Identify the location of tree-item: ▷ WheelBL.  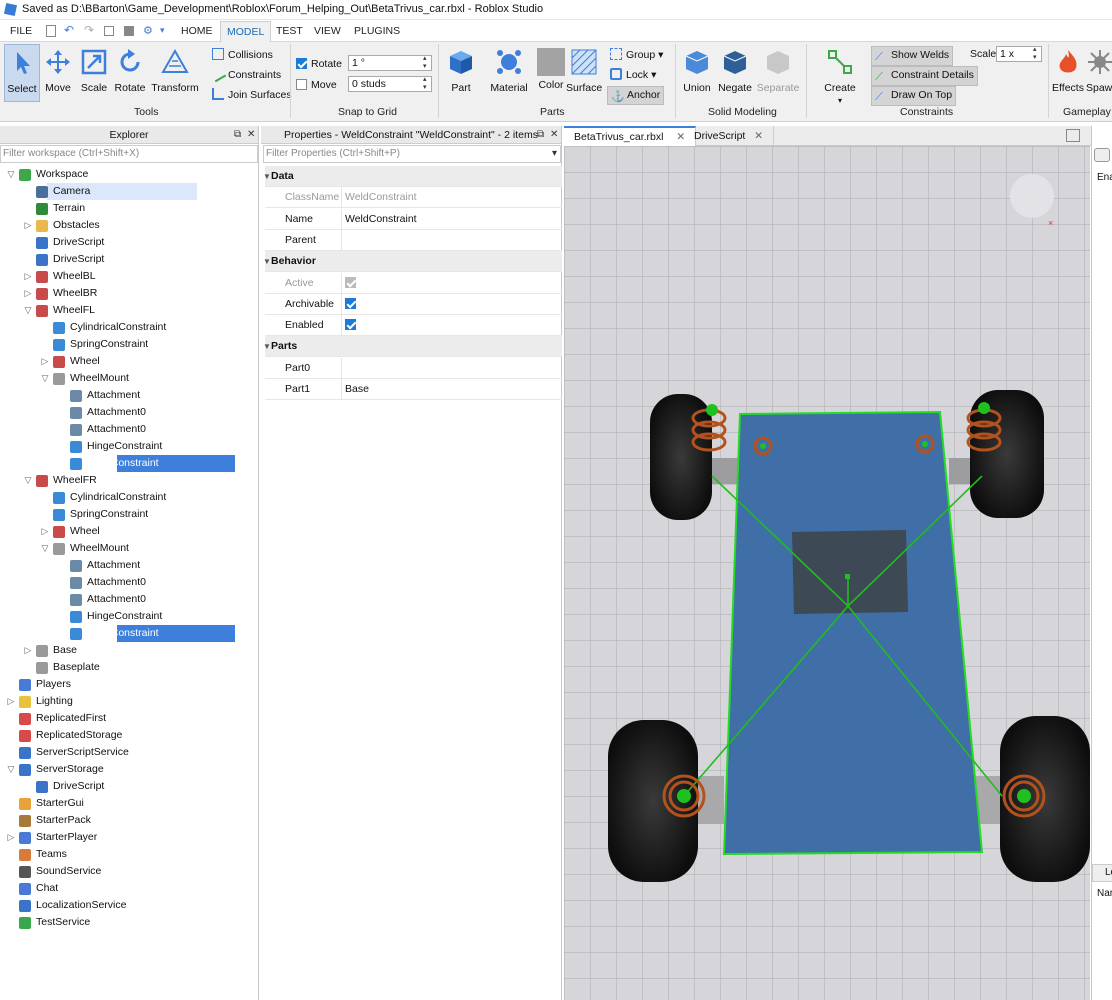
(129, 276).